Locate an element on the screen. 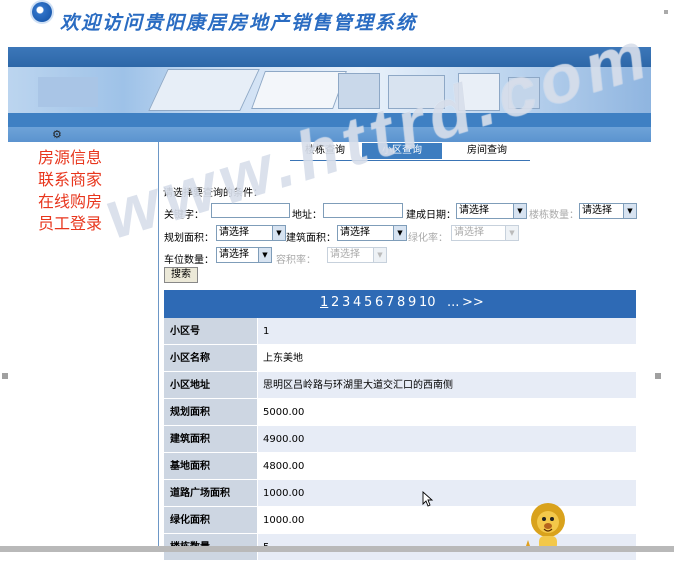 Image resolution: width=674 pixels, height=561 pixels. page-next: >> is located at coordinates (473, 302).